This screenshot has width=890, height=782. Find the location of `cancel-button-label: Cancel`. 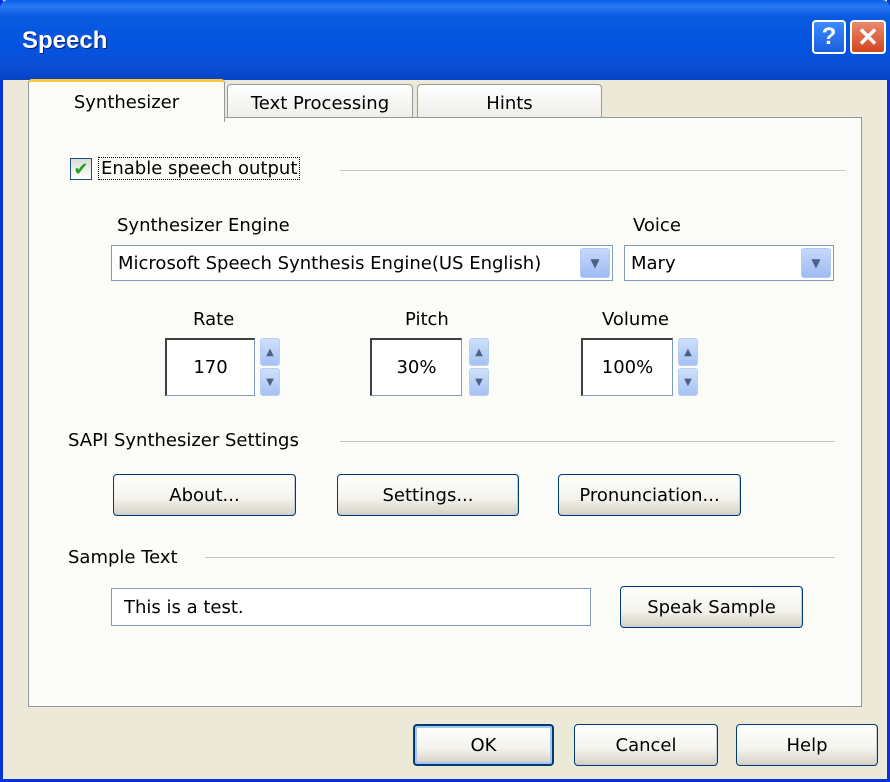

cancel-button-label: Cancel is located at coordinates (646, 745).